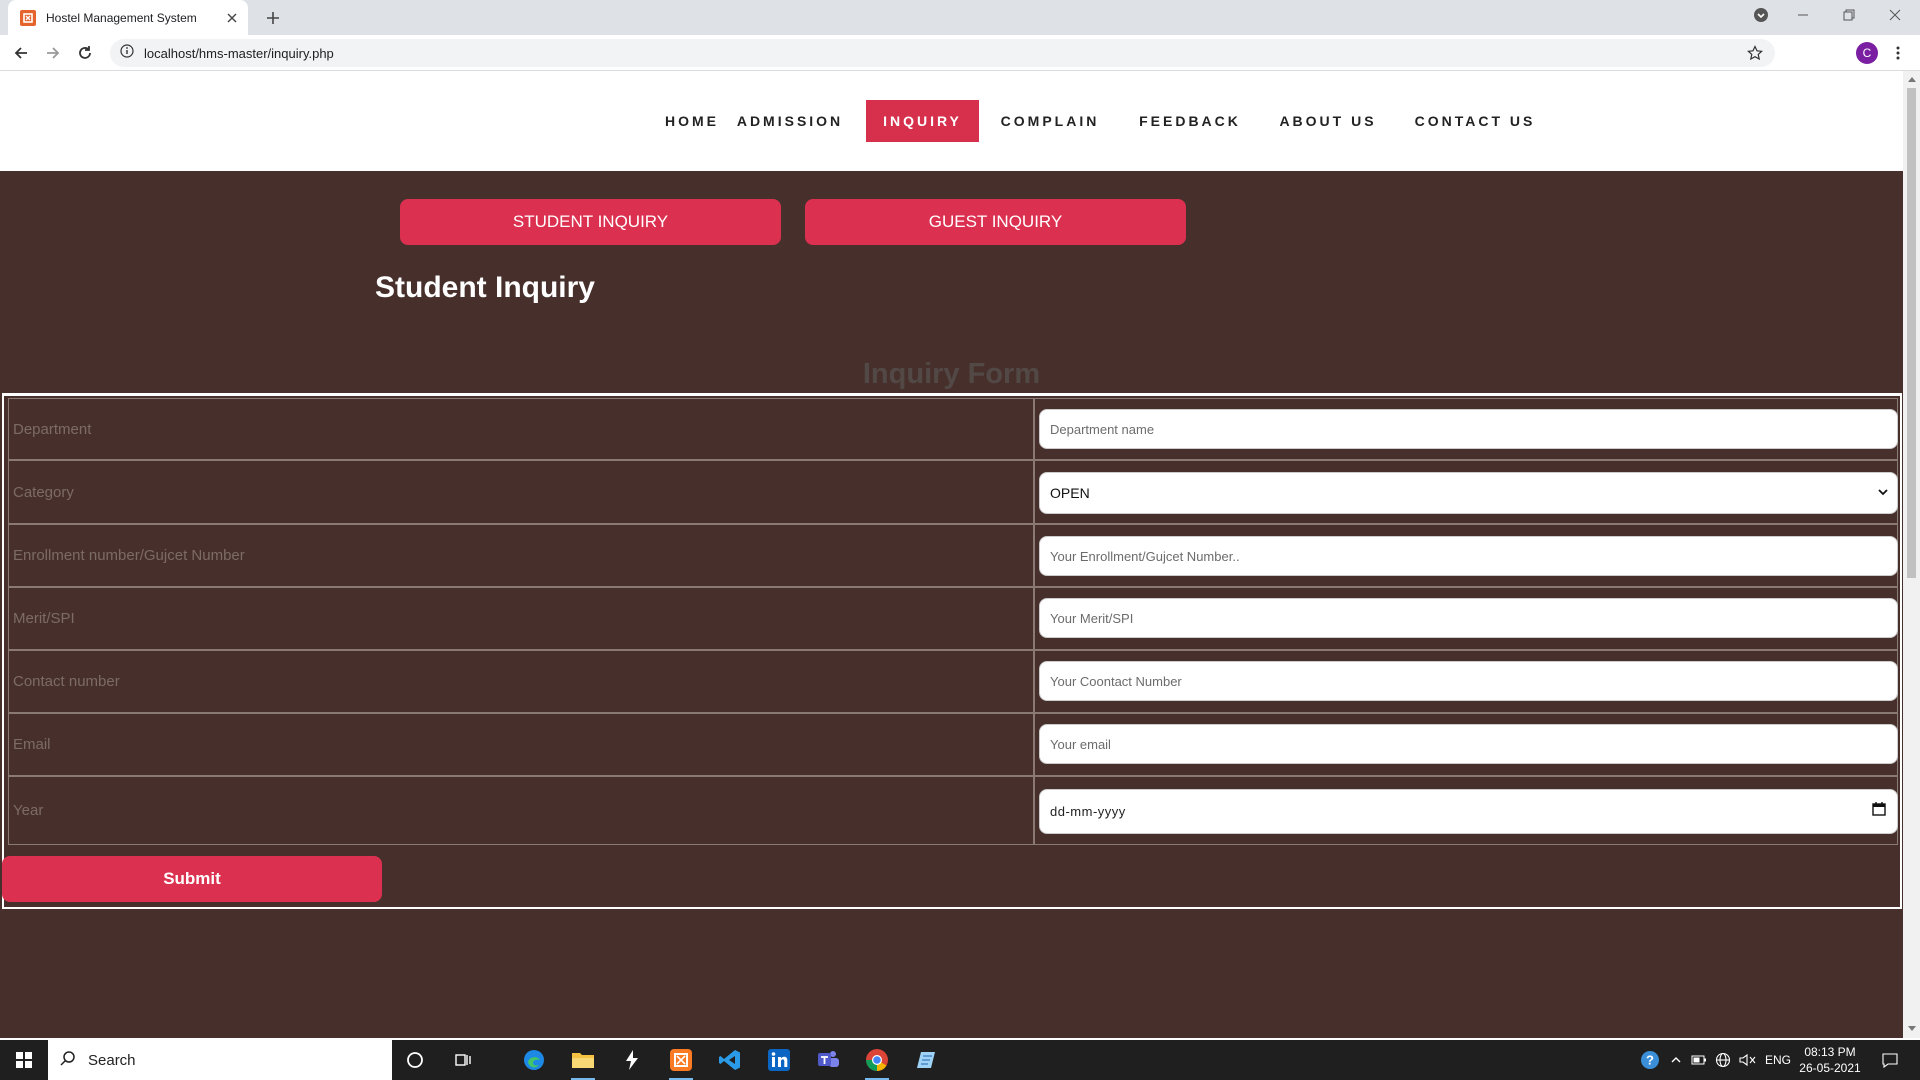 The height and width of the screenshot is (1080, 1920). Describe the element at coordinates (953, 618) in the screenshot. I see `form-row-merit: Merit/SPI Your Merit/SPI` at that location.